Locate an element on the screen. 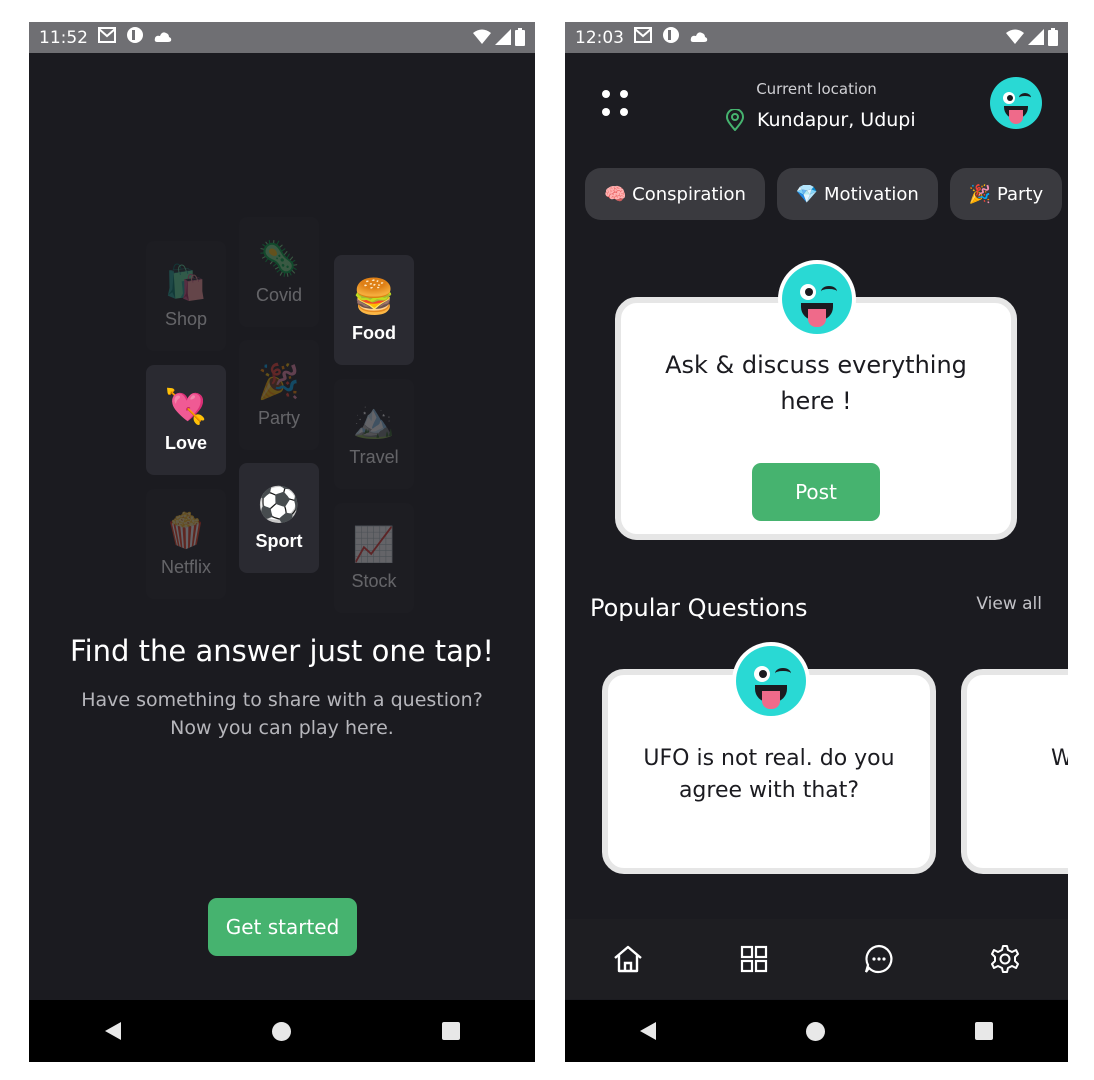 The height and width of the screenshot is (1080, 1094). question-avatar is located at coordinates (771, 681).